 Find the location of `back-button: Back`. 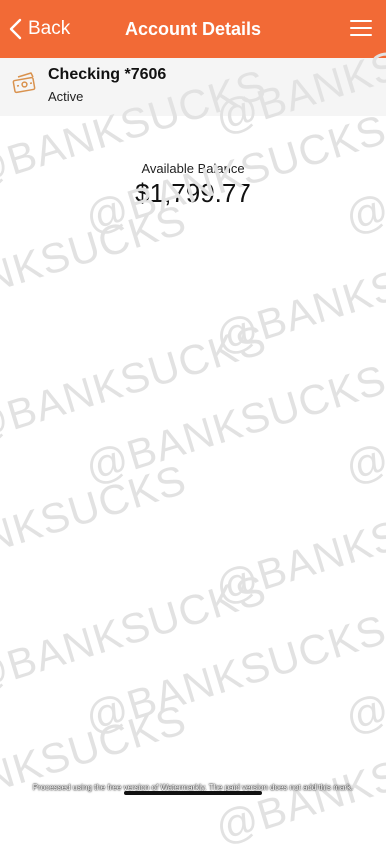

back-button: Back is located at coordinates (39, 29).